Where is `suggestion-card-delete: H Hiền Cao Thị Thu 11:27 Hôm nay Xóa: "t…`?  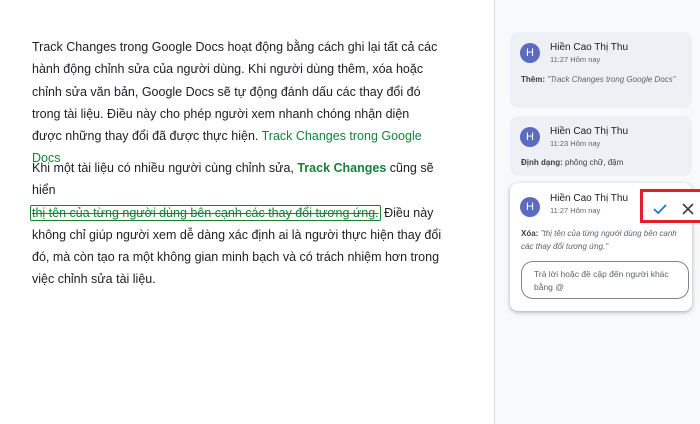
suggestion-card-delete: H Hiền Cao Thị Thu 11:27 Hôm nay Xóa: "t… is located at coordinates (605, 247).